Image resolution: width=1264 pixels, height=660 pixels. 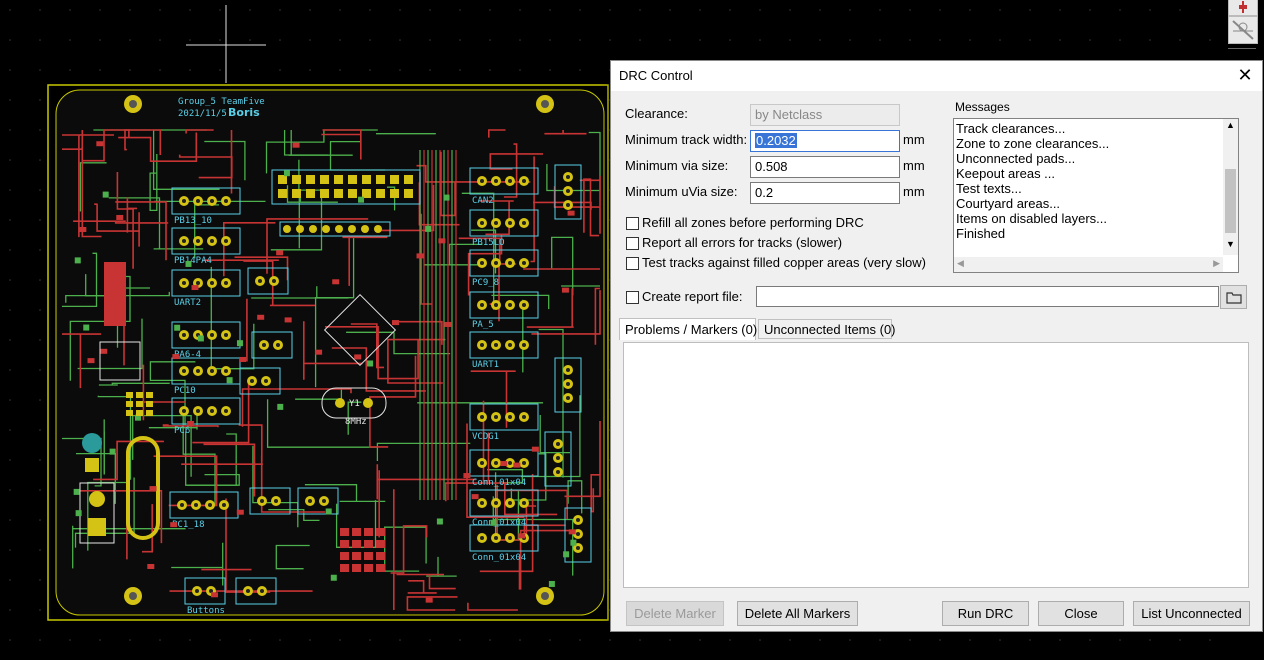 What do you see at coordinates (686, 139) in the screenshot?
I see `min-track-width-label: Minimum track width:` at bounding box center [686, 139].